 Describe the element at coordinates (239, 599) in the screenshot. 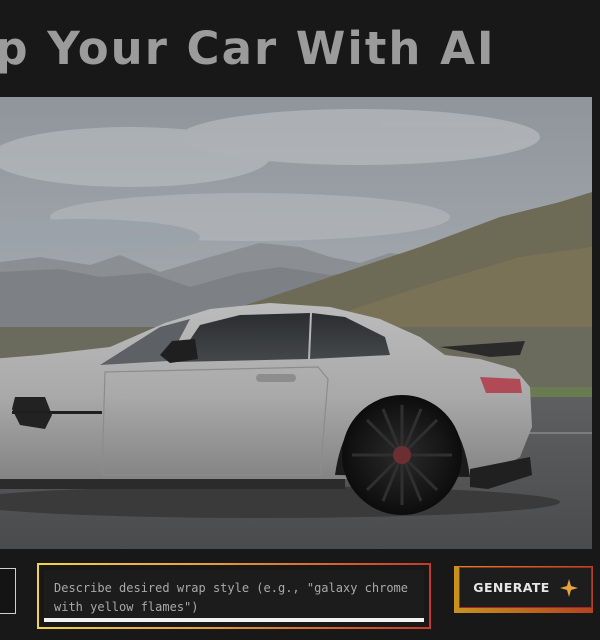

I see `wrap-style-input` at that location.